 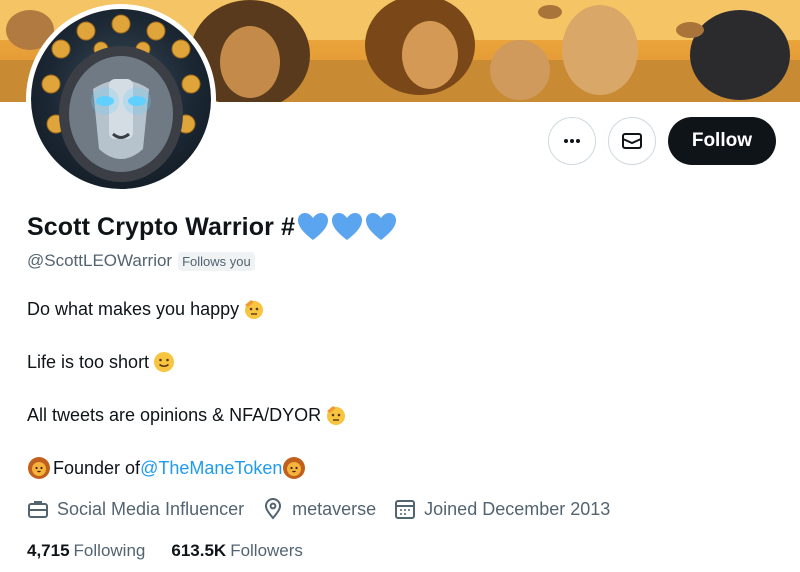 I want to click on follow-button: Follow, so click(x=721, y=141).